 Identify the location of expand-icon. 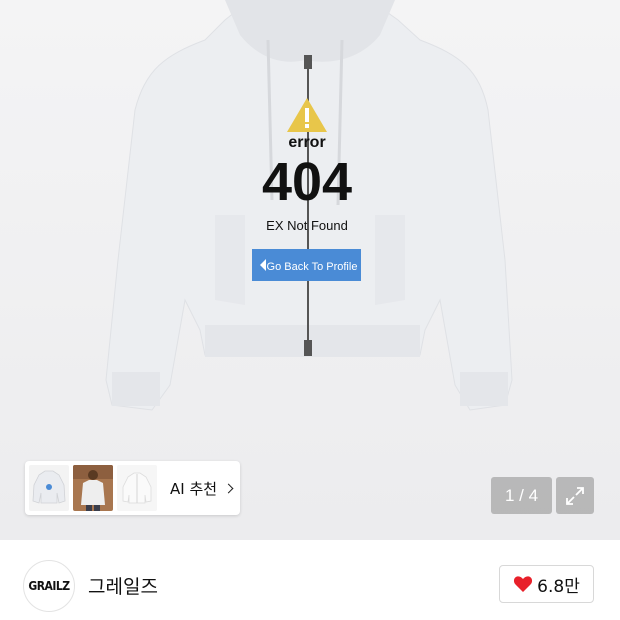
(575, 495).